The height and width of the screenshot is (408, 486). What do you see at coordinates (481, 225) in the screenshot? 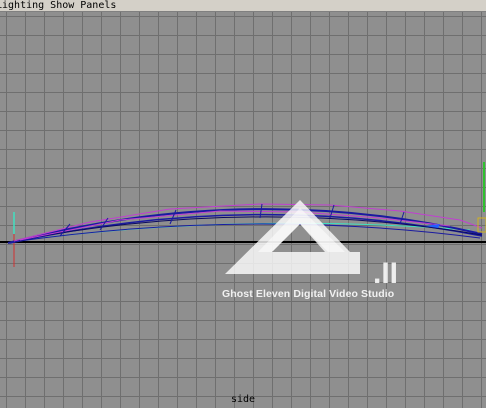
I see `right-handle` at bounding box center [481, 225].